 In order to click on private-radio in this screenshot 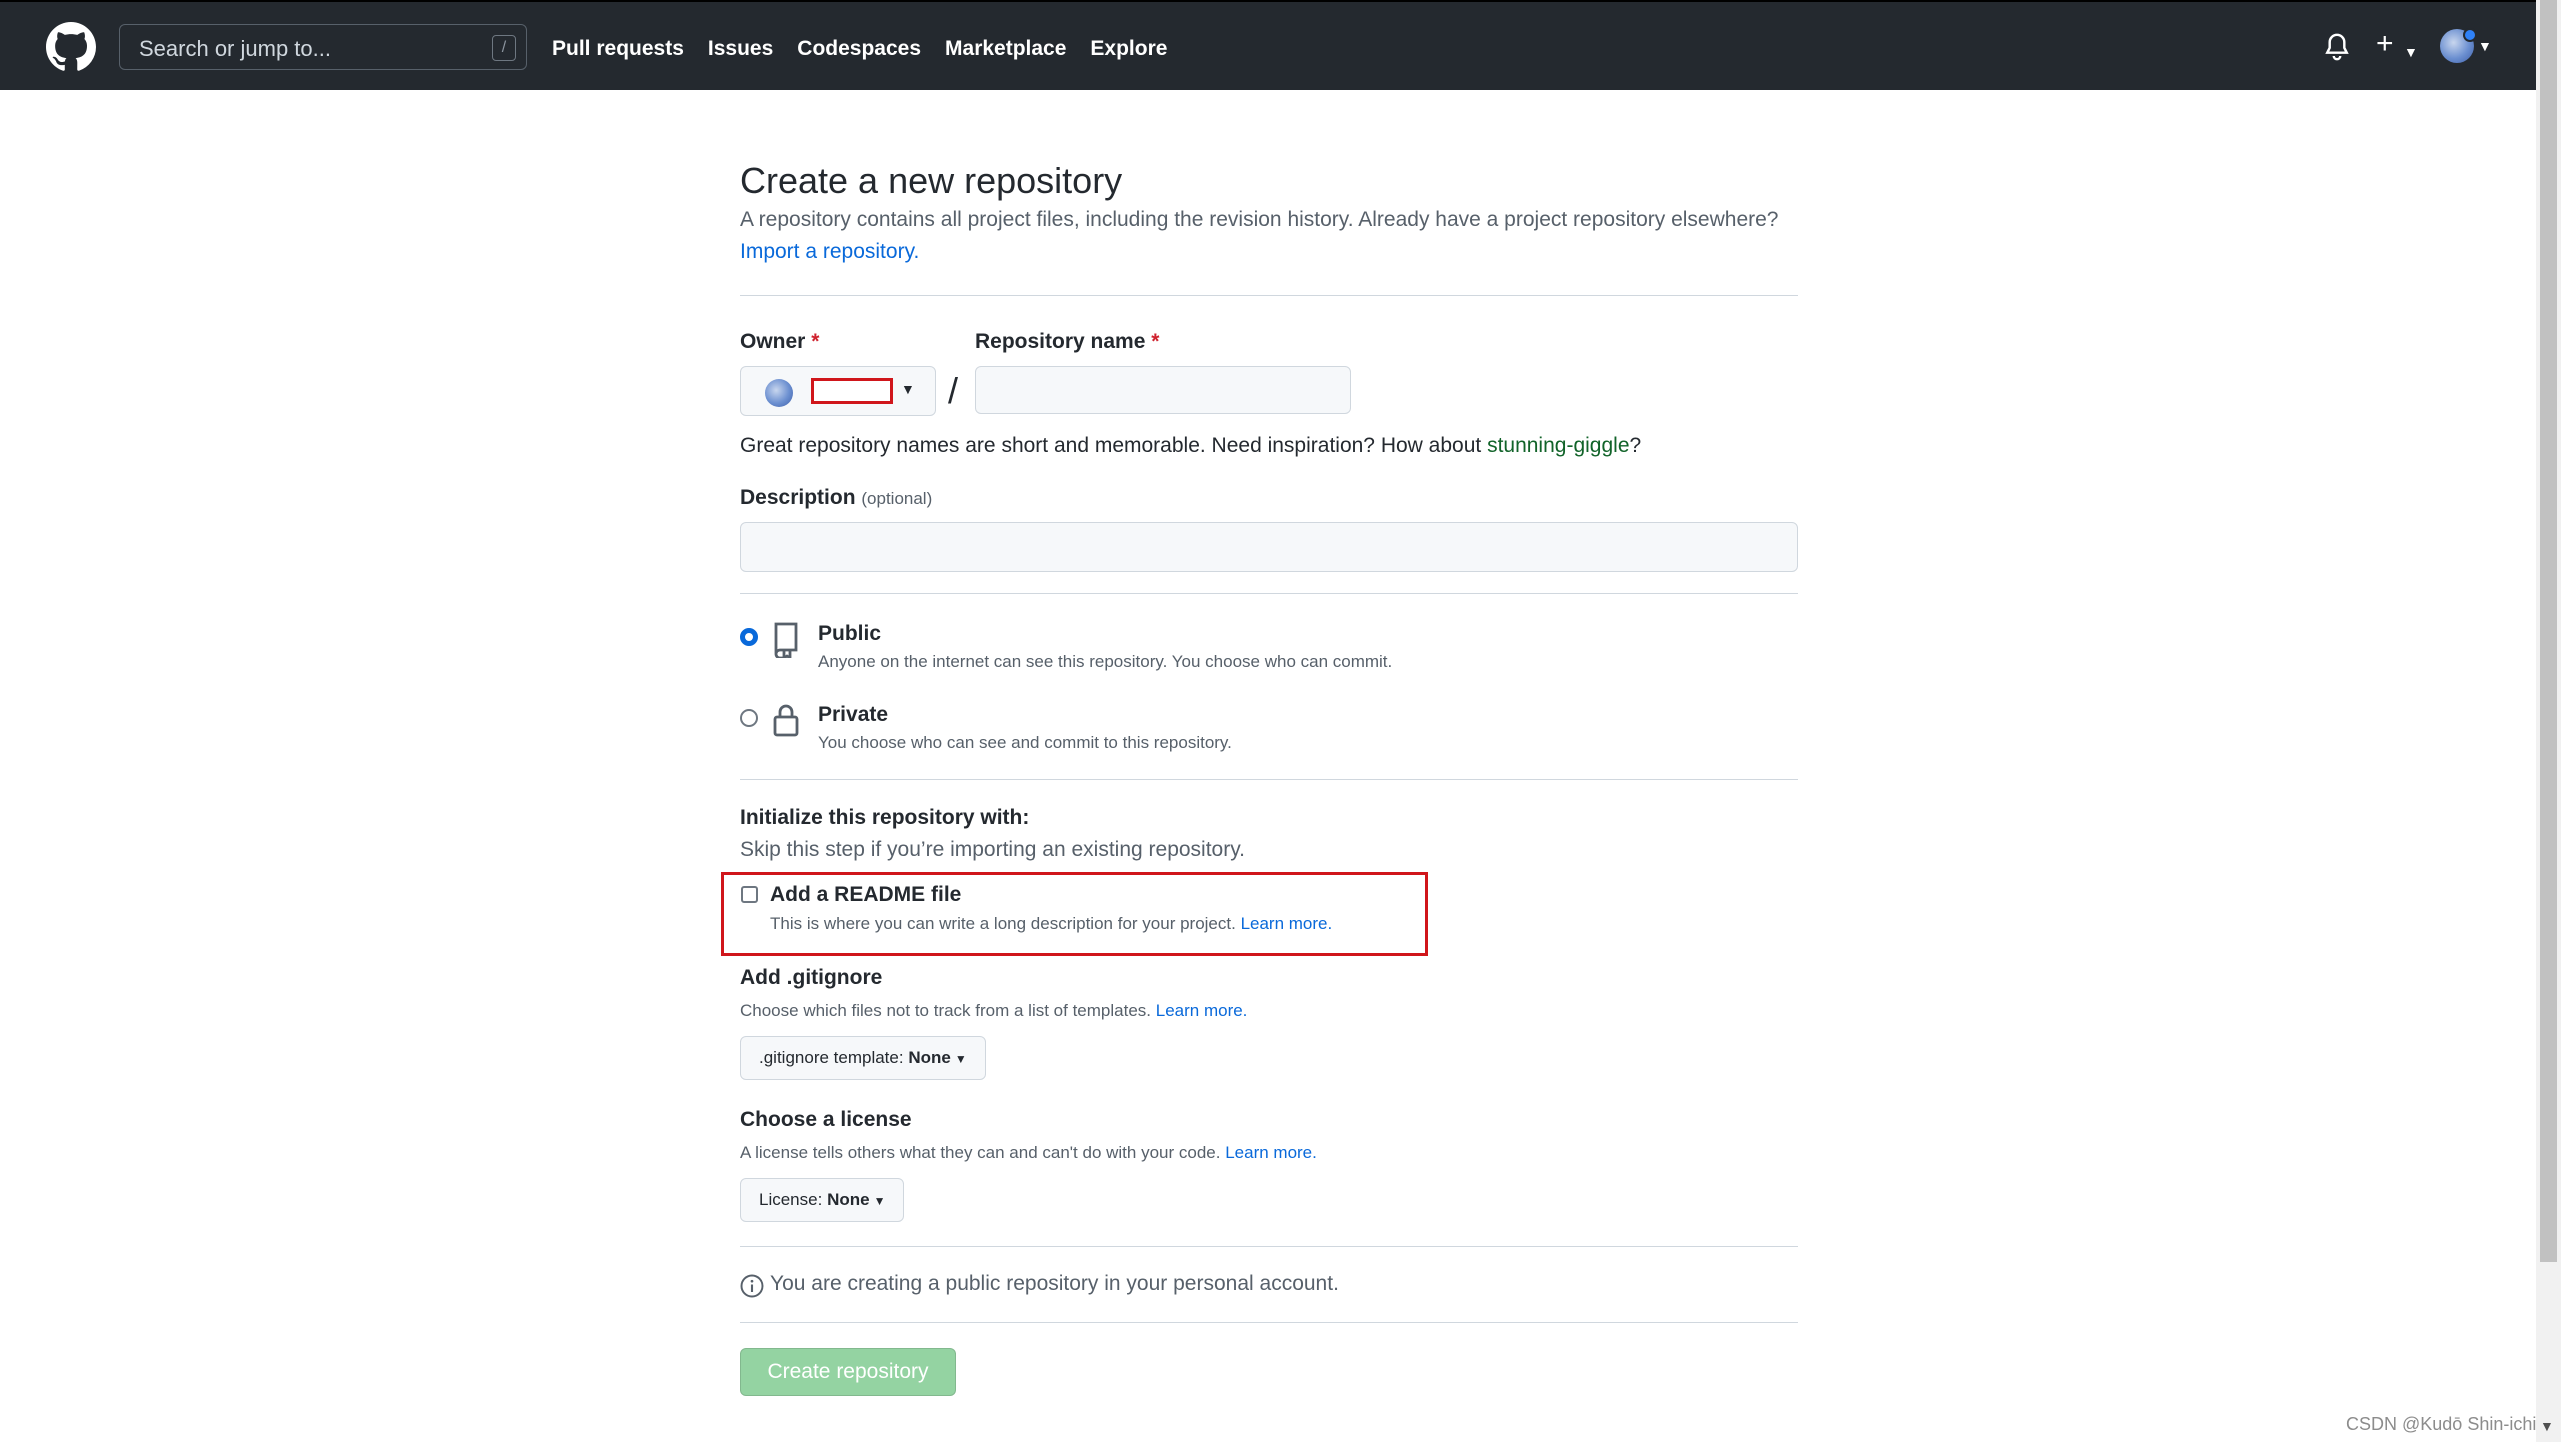, I will do `click(749, 718)`.